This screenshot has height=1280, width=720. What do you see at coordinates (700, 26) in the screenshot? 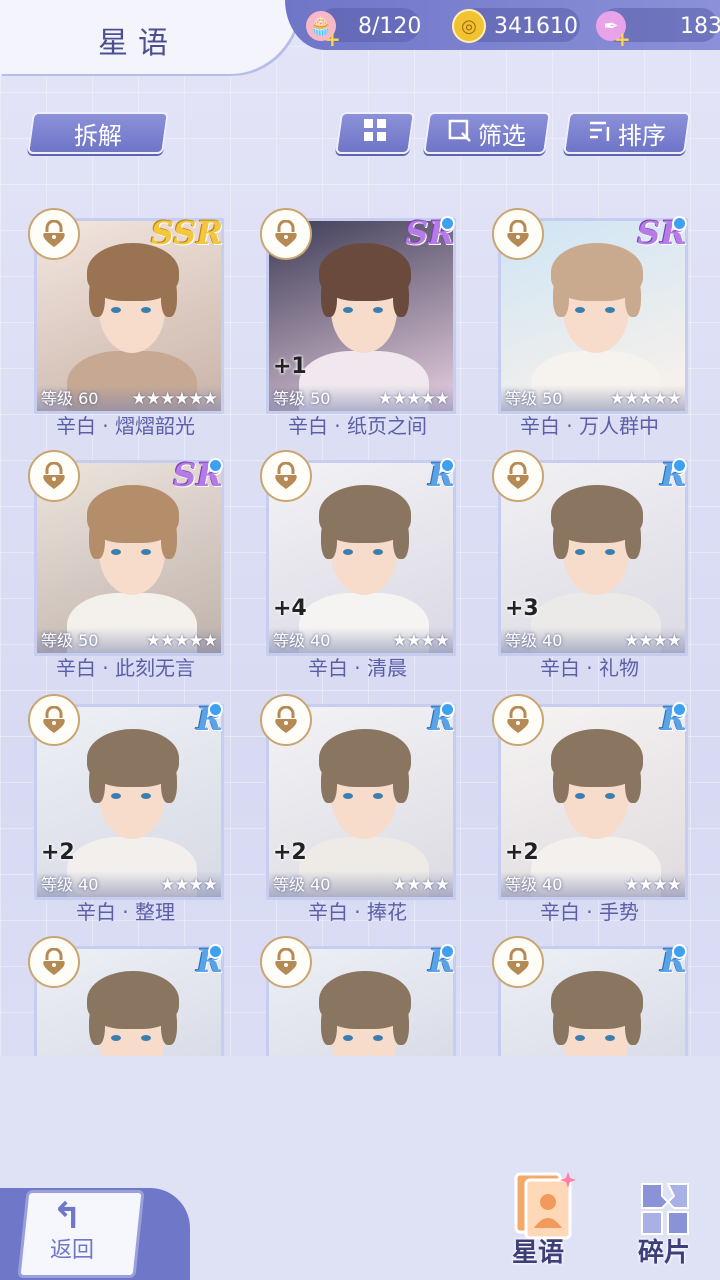
I see `pen-value: 183` at bounding box center [700, 26].